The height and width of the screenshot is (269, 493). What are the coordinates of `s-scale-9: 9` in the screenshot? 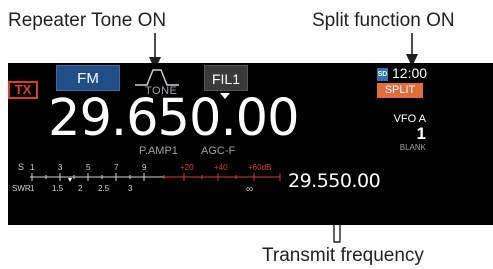 It's located at (144, 167).